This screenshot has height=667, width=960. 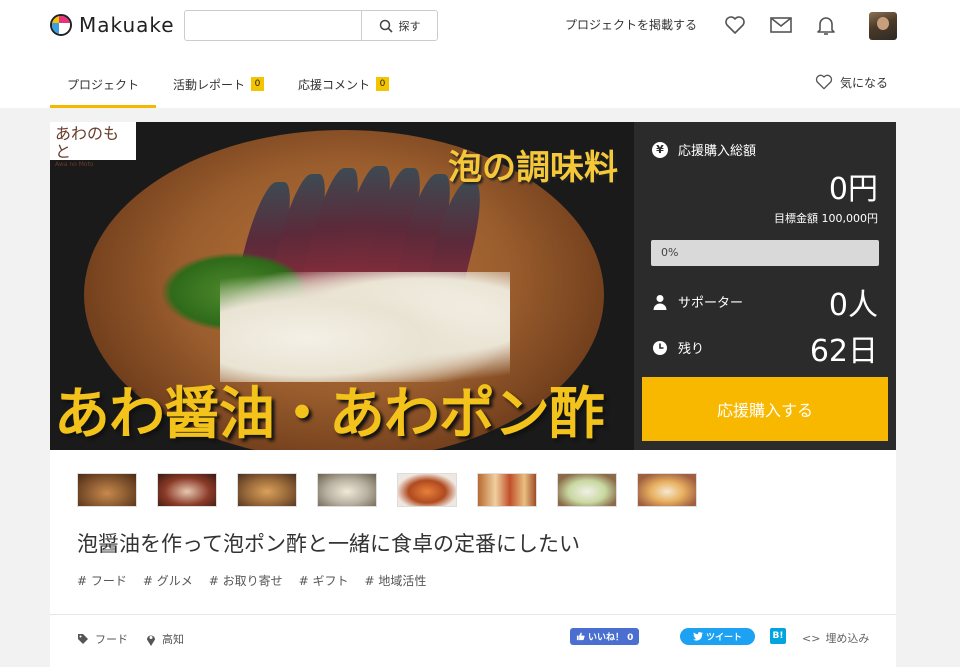 I want to click on hatena-bookmark-button: B!, so click(x=778, y=636).